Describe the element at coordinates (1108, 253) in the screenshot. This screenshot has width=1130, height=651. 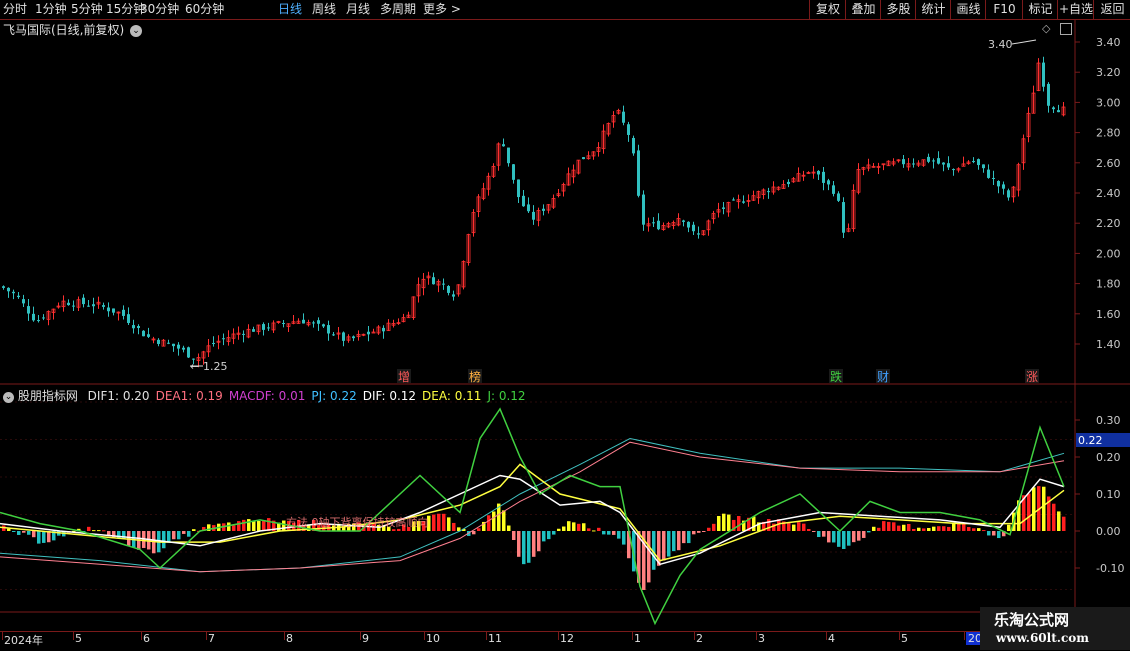
I see `price-tick: 2.00` at that location.